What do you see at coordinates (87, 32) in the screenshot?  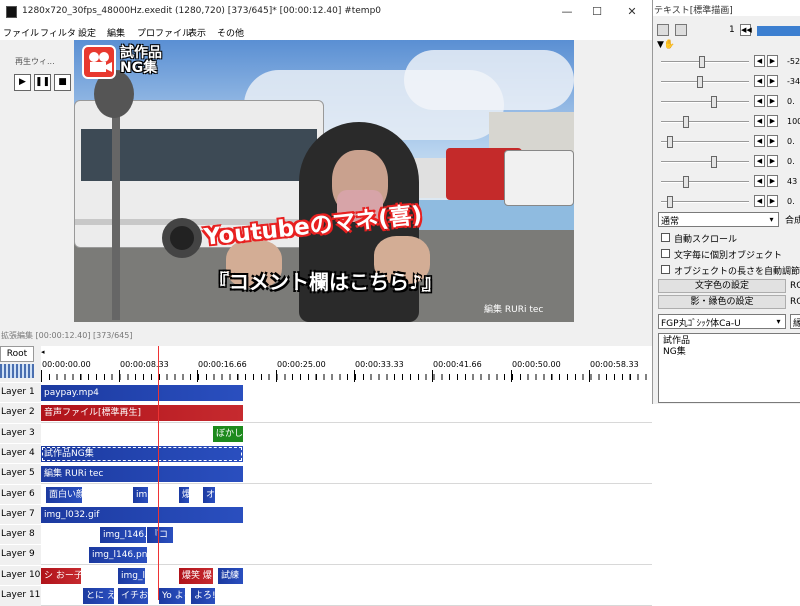 I see `menu-settings: 設定` at bounding box center [87, 32].